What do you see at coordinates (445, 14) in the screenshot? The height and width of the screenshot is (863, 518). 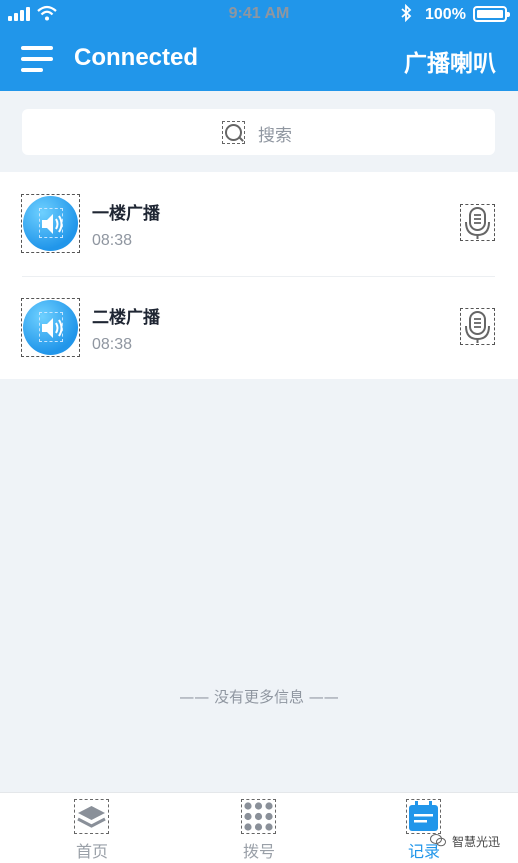 I see `battery-percentage: 100%` at bounding box center [445, 14].